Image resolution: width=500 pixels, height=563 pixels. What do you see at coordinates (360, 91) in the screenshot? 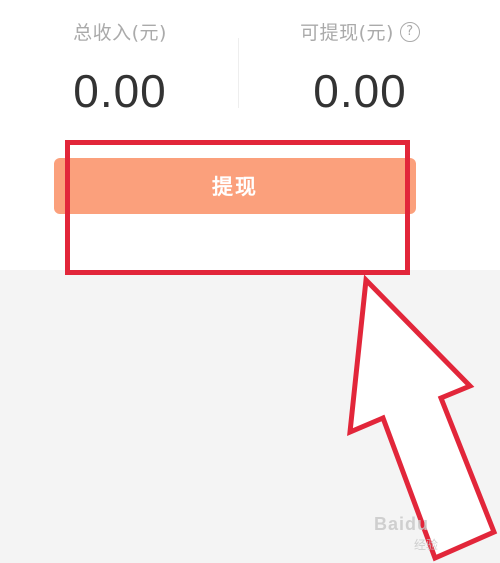
I see `withdrawable-value: 0.00` at bounding box center [360, 91].